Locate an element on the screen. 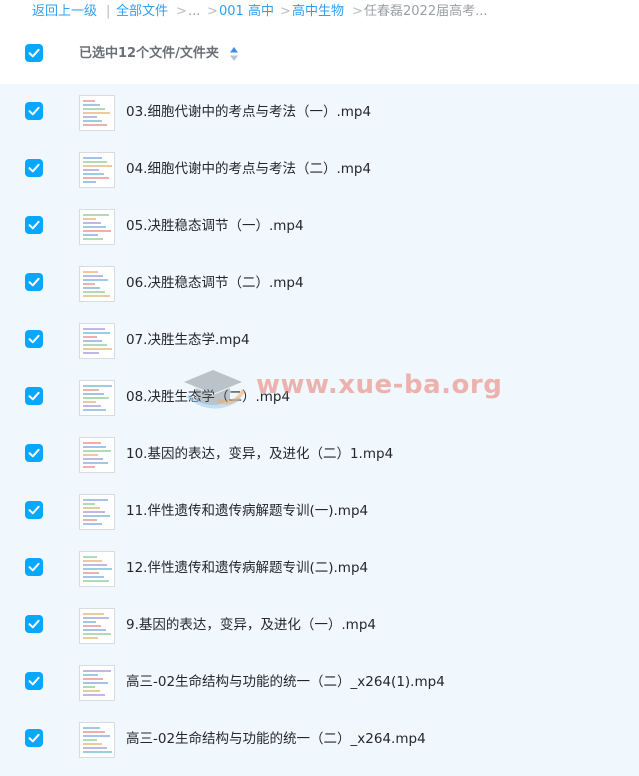  file-name: 11.伴性遗传和遗传病解题专训(一).mp4 is located at coordinates (247, 511).